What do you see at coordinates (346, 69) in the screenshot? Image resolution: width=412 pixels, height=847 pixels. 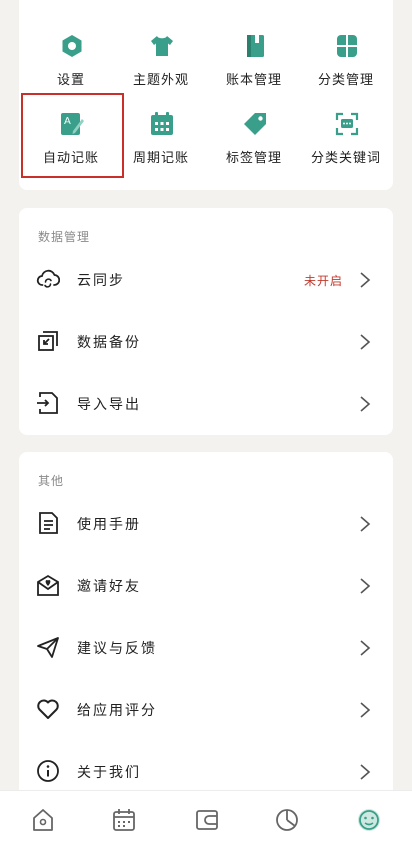 I see `grid-item-category: 分类管理` at bounding box center [346, 69].